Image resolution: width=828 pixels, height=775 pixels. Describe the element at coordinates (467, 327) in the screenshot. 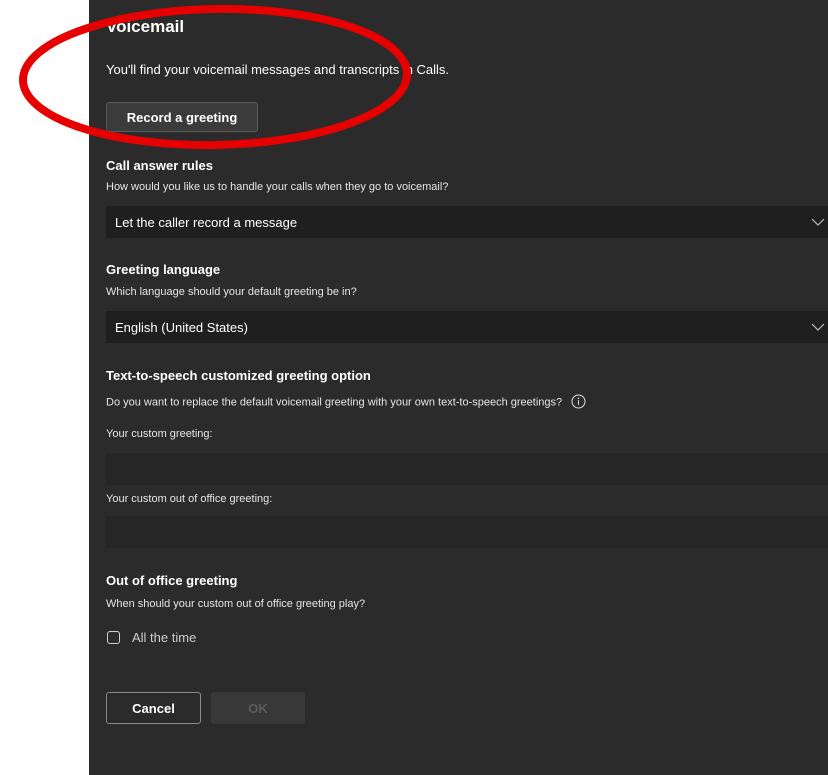

I see `greeting-language-dropdown: English (United States)` at that location.